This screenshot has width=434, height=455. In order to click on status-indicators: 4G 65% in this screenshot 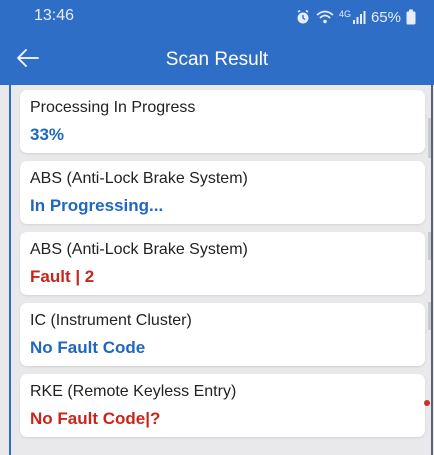, I will do `click(355, 17)`.